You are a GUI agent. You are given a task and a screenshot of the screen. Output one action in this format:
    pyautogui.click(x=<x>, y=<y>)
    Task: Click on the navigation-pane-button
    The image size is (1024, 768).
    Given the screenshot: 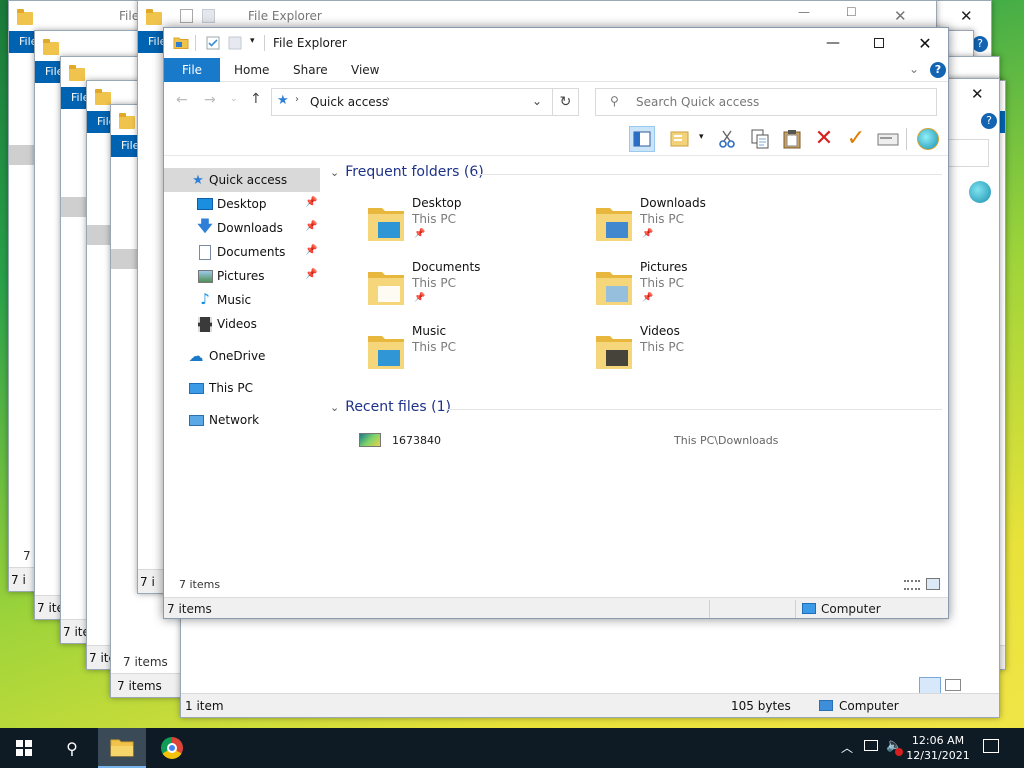 What is the action you would take?
    pyautogui.click(x=642, y=139)
    